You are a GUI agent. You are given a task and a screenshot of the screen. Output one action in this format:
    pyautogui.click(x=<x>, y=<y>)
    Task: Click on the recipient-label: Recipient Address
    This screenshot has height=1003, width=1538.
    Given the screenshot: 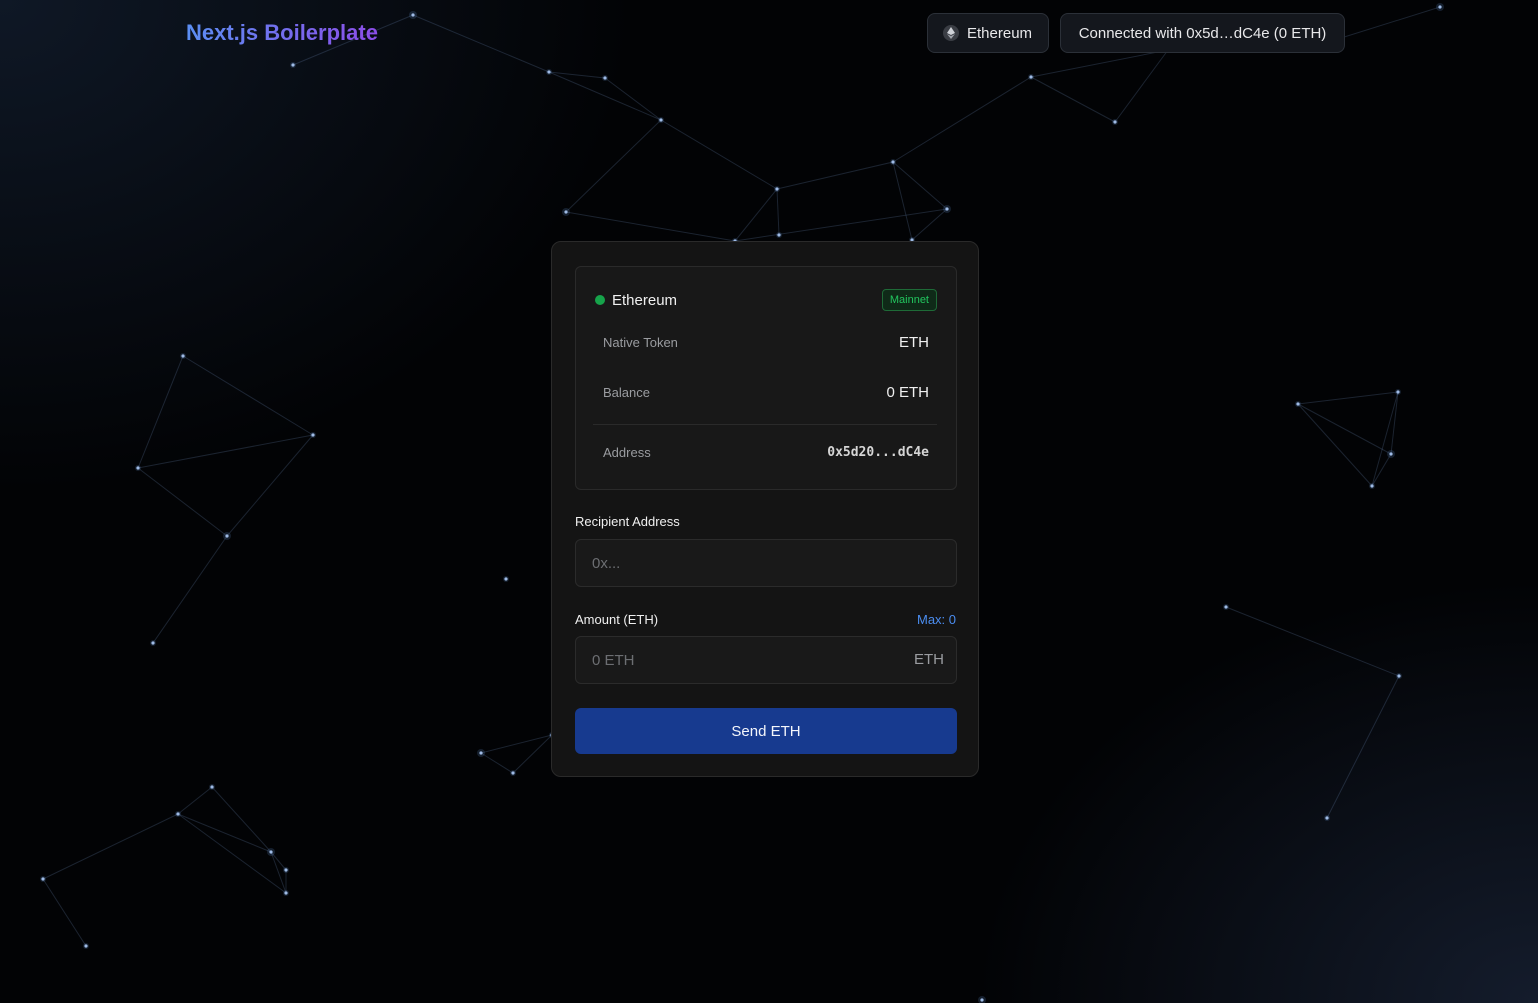 What is the action you would take?
    pyautogui.click(x=627, y=521)
    